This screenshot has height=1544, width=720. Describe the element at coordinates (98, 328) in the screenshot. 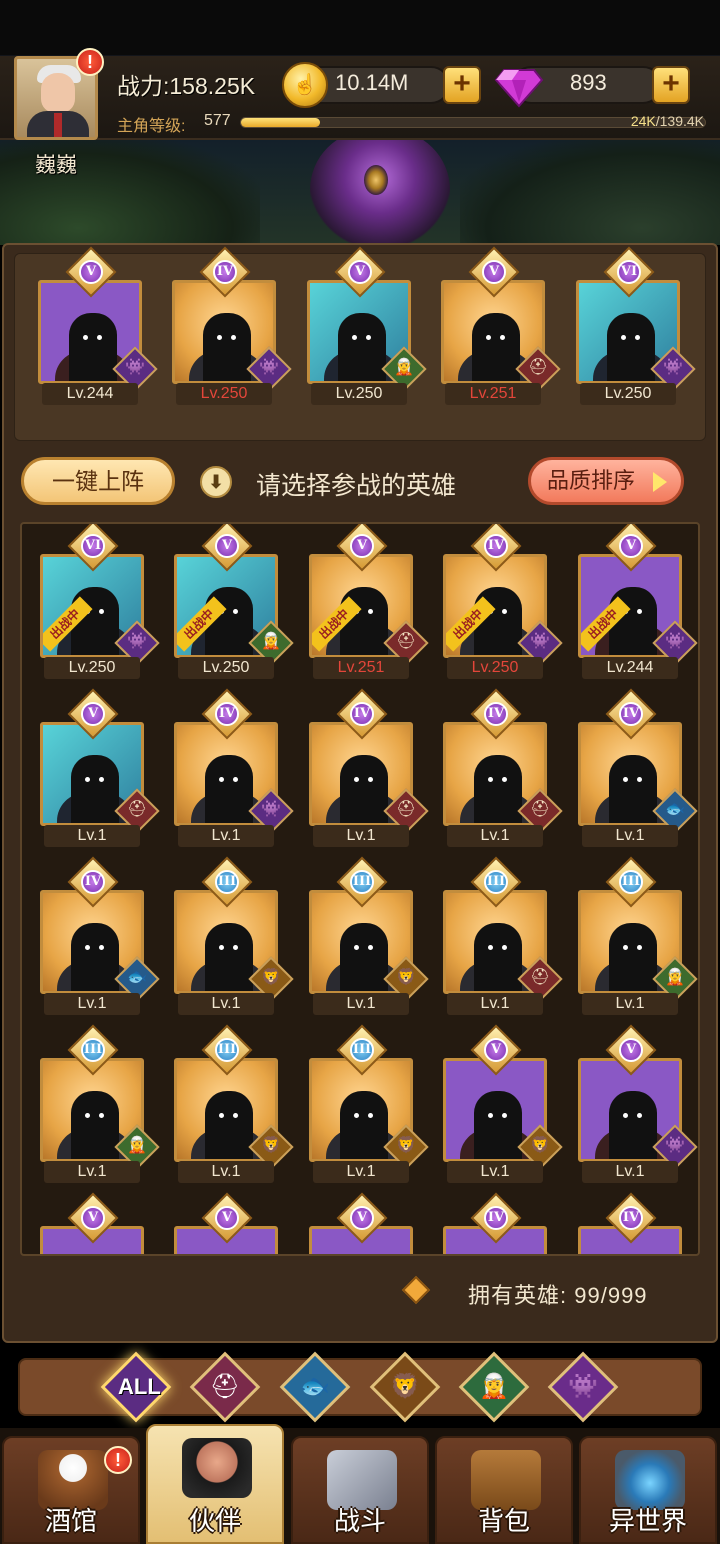

I see `hero-card: V 👾 Lv.244` at that location.